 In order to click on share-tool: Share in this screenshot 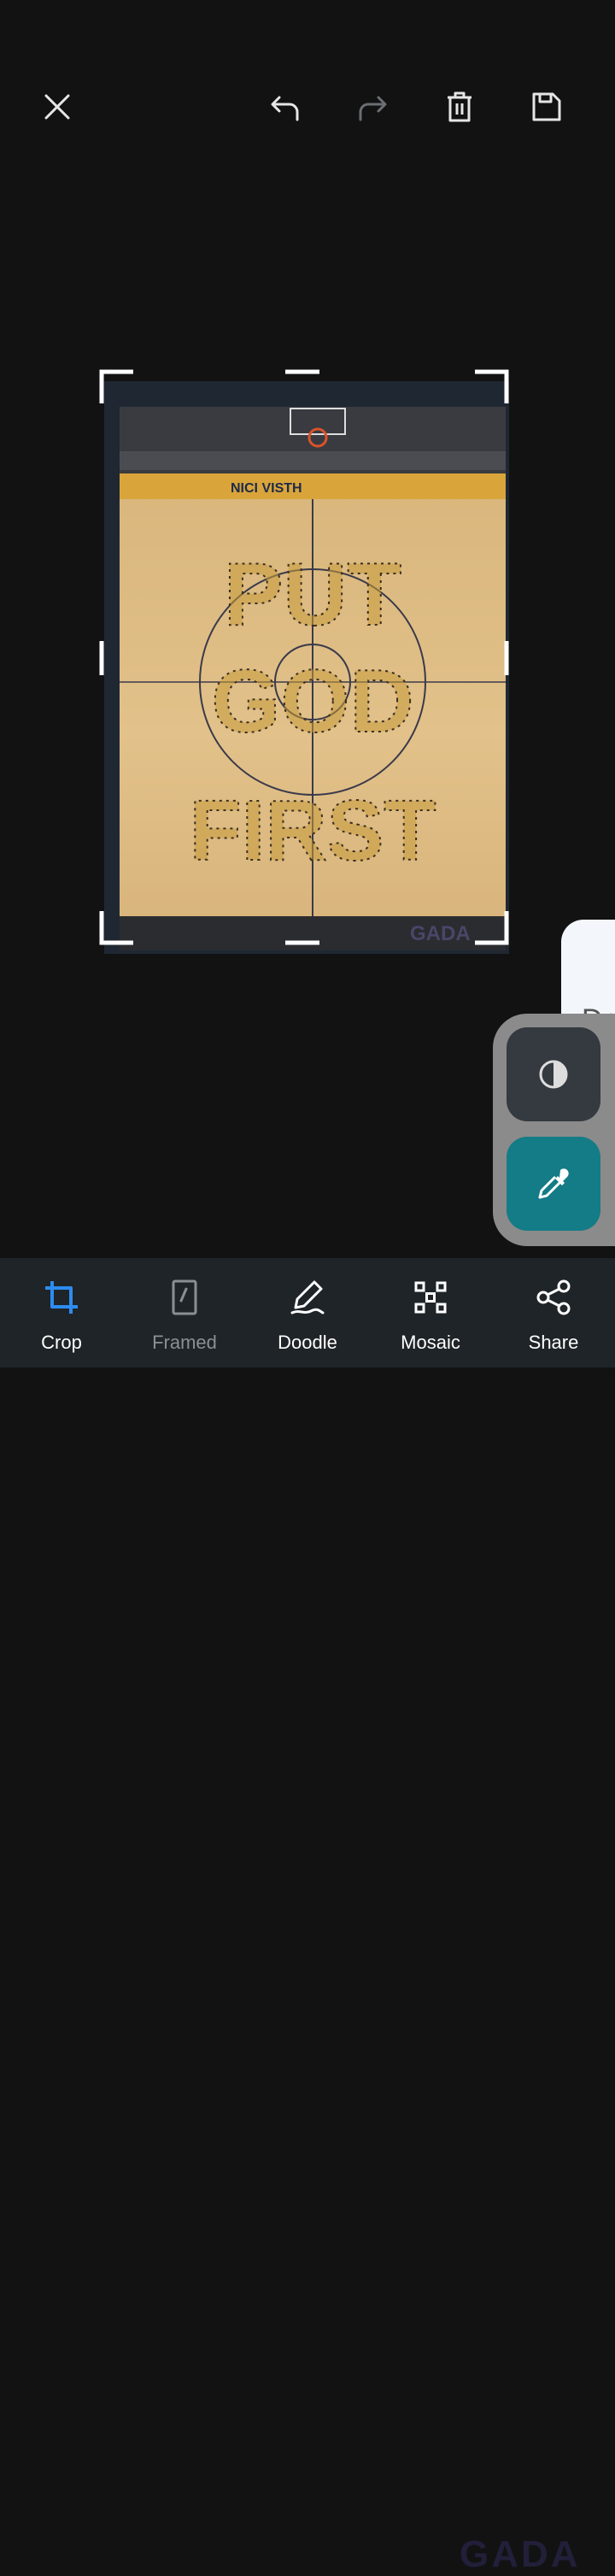, I will do `click(553, 1312)`.